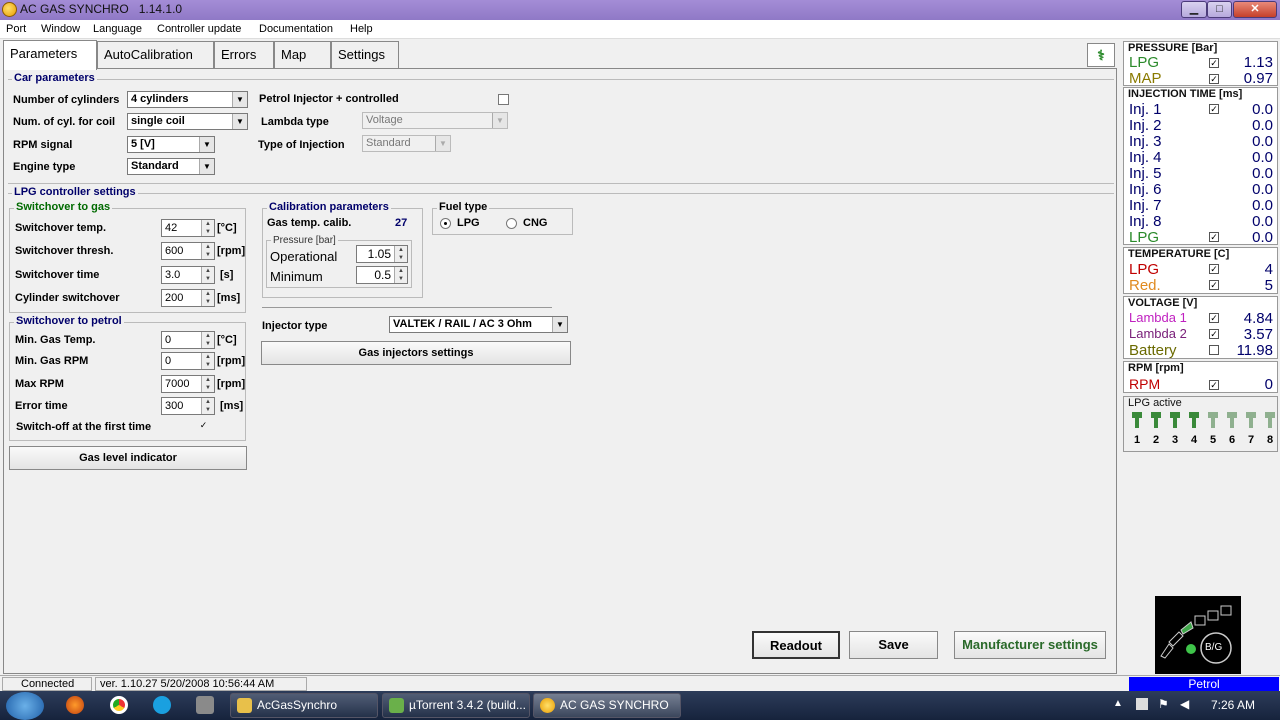 The height and width of the screenshot is (720, 1280). Describe the element at coordinates (188, 340) in the screenshot. I see `min-gas-temp-input: 0 ▲ ▼` at that location.